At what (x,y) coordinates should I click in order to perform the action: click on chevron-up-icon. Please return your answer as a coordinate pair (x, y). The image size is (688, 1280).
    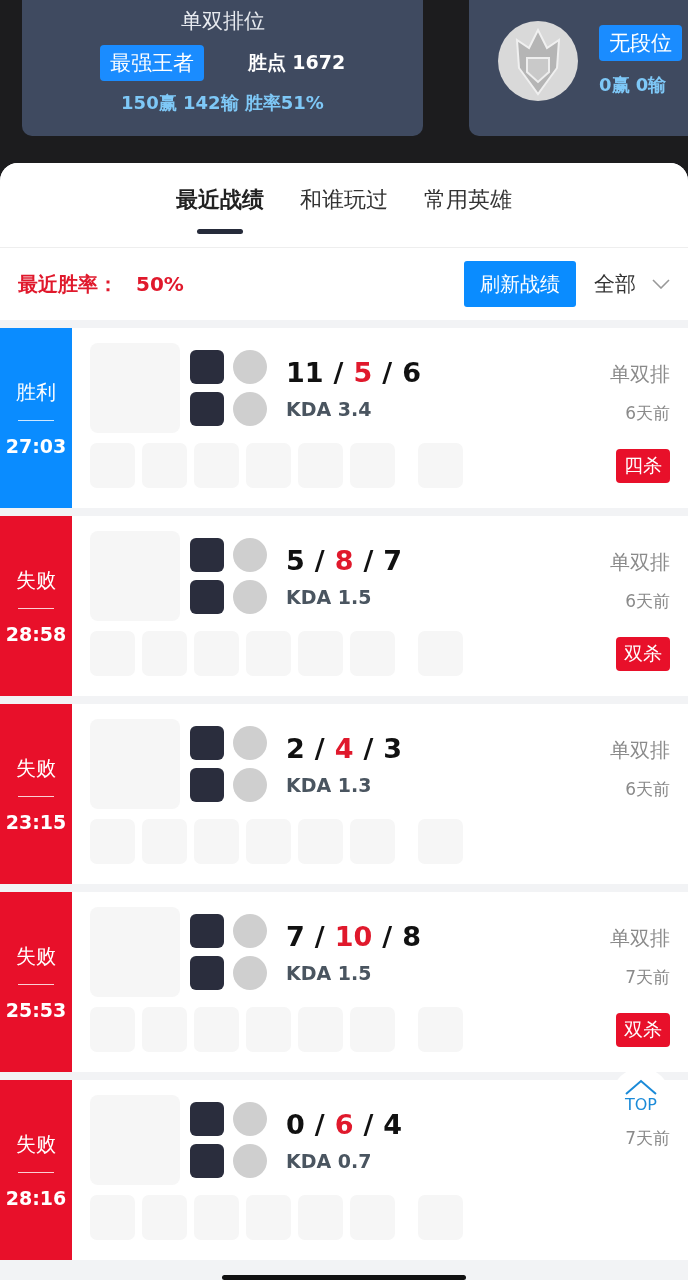
    Looking at the image, I should click on (641, 1086).